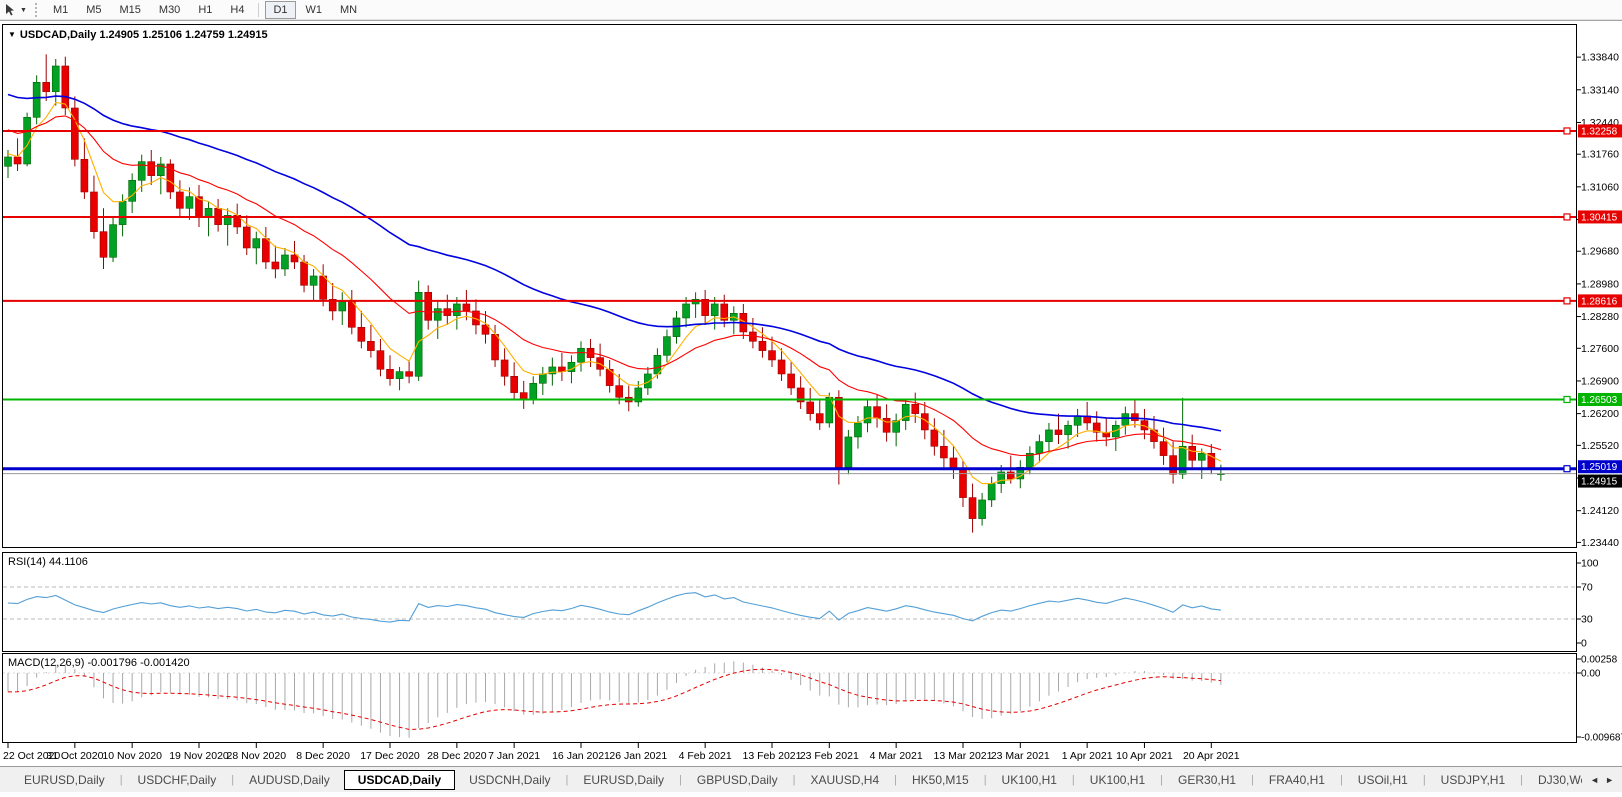 Image resolution: width=1622 pixels, height=797 pixels. What do you see at coordinates (169, 10) in the screenshot?
I see `timeframe-m30-button: M30` at bounding box center [169, 10].